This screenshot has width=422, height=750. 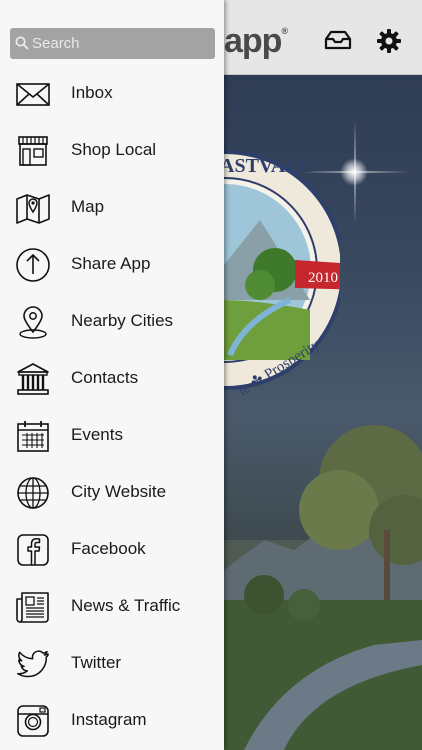 I want to click on menu-item-news-traffic: News & Traffic, so click(x=112, y=607).